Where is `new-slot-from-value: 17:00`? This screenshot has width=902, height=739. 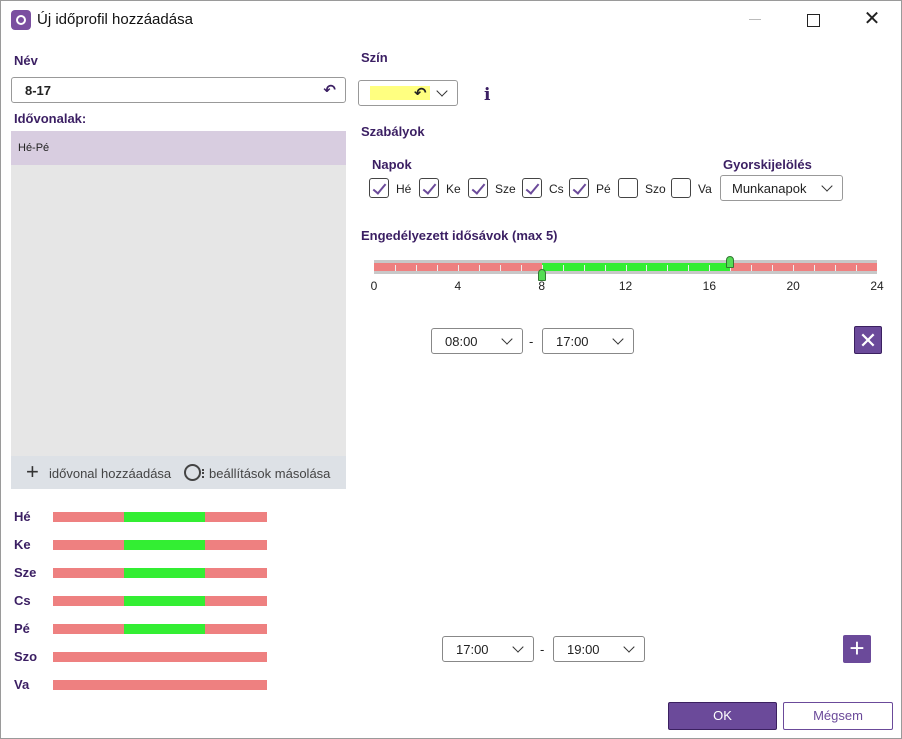
new-slot-from-value: 17:00 is located at coordinates (472, 649).